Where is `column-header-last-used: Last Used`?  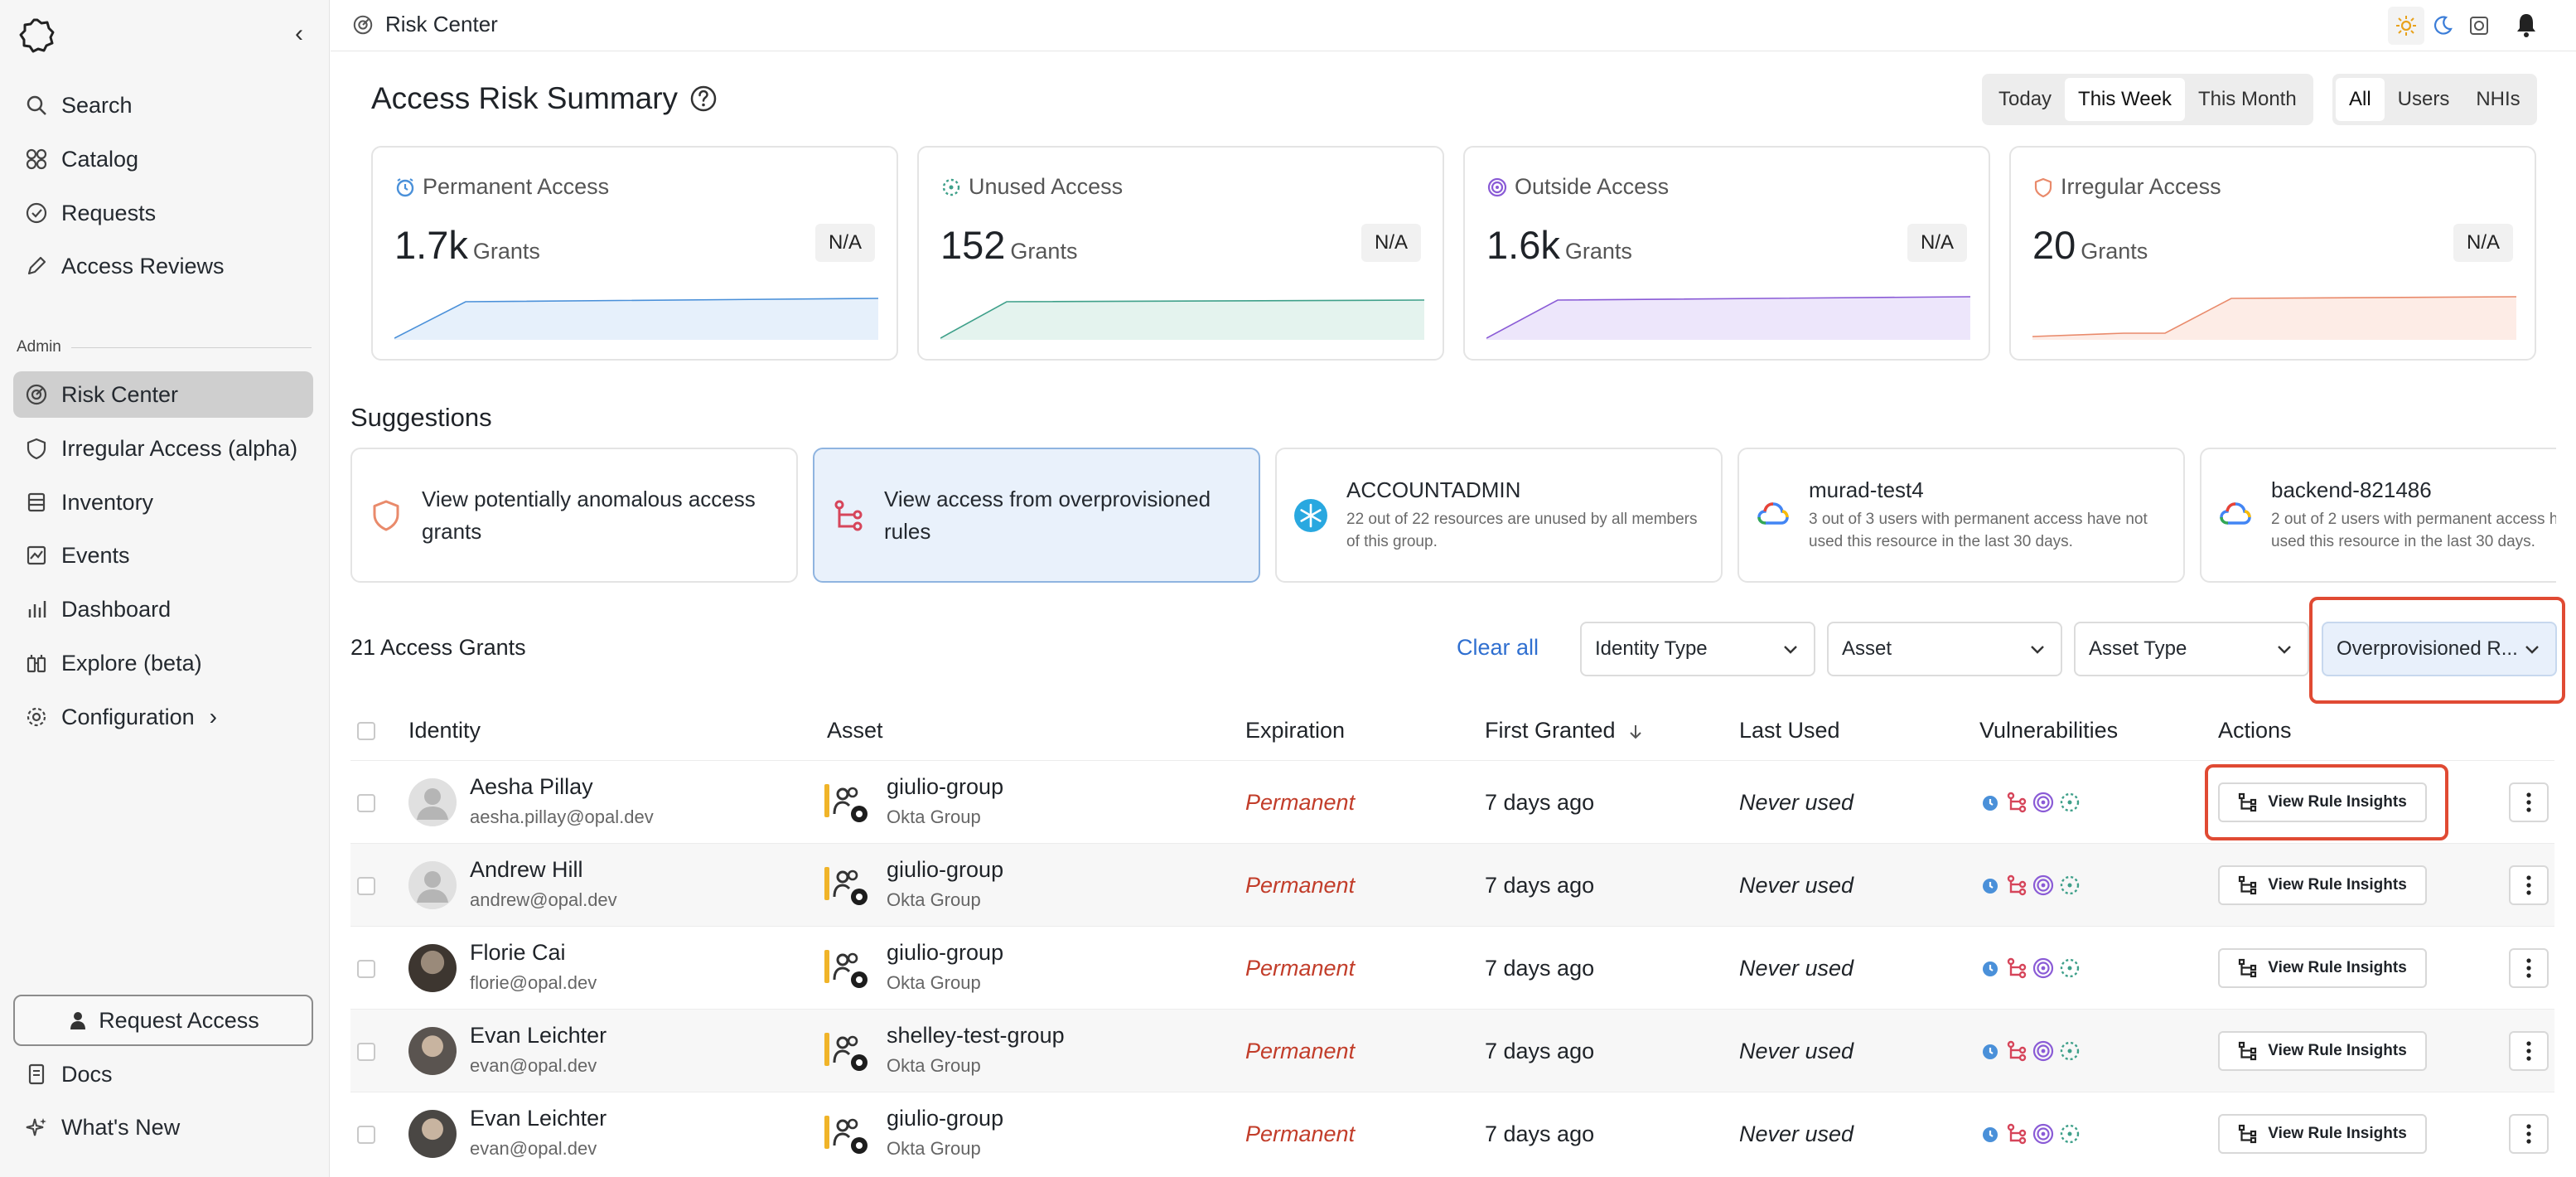 column-header-last-used: Last Used is located at coordinates (1790, 730).